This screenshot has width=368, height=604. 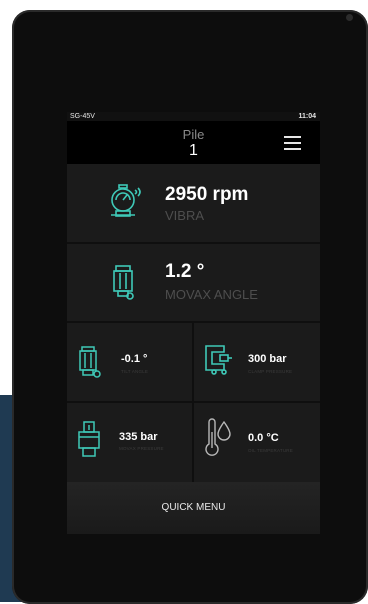 What do you see at coordinates (90, 362) in the screenshot?
I see `tilt-device-icon` at bounding box center [90, 362].